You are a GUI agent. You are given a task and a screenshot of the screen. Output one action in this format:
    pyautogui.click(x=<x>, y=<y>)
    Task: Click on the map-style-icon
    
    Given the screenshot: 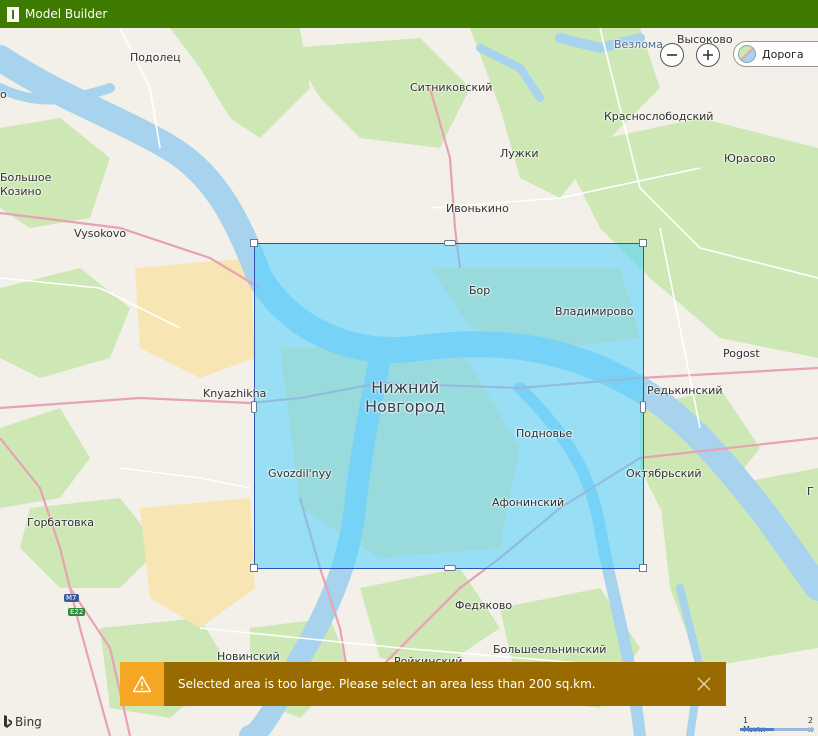 What is the action you would take?
    pyautogui.click(x=747, y=54)
    